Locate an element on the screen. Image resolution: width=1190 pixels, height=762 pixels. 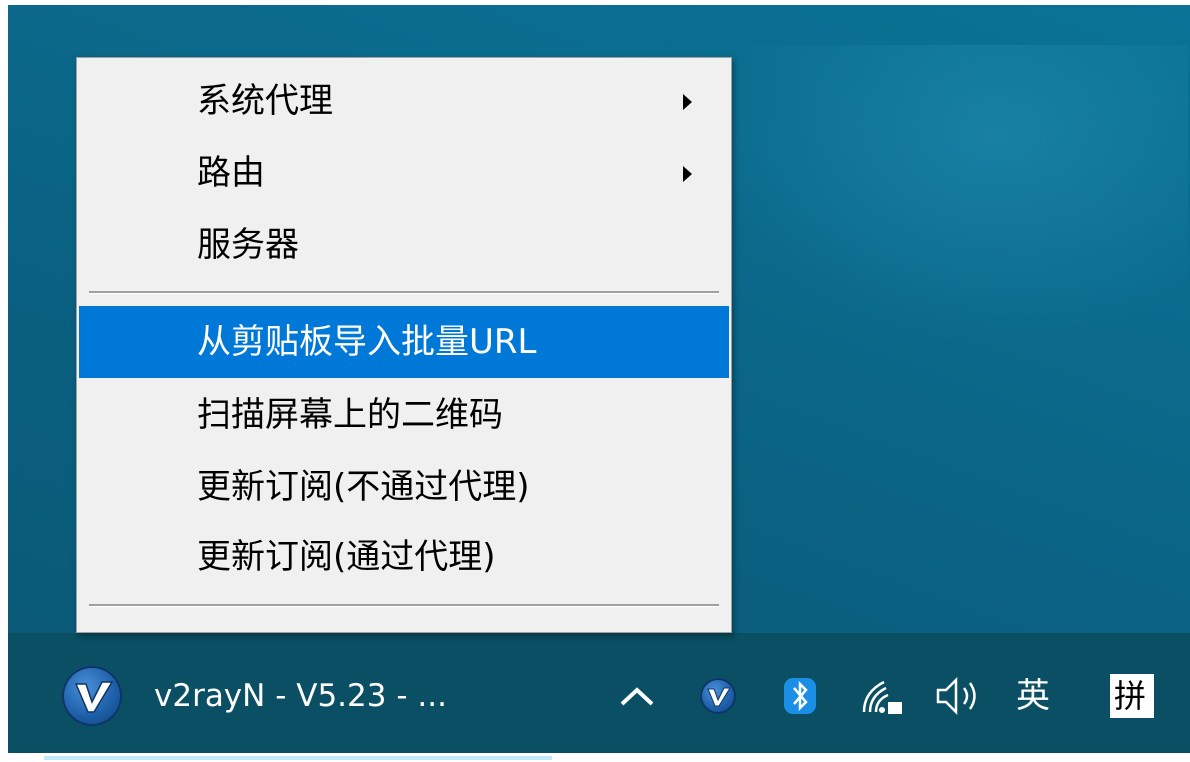
volume-icon is located at coordinates (956, 696).